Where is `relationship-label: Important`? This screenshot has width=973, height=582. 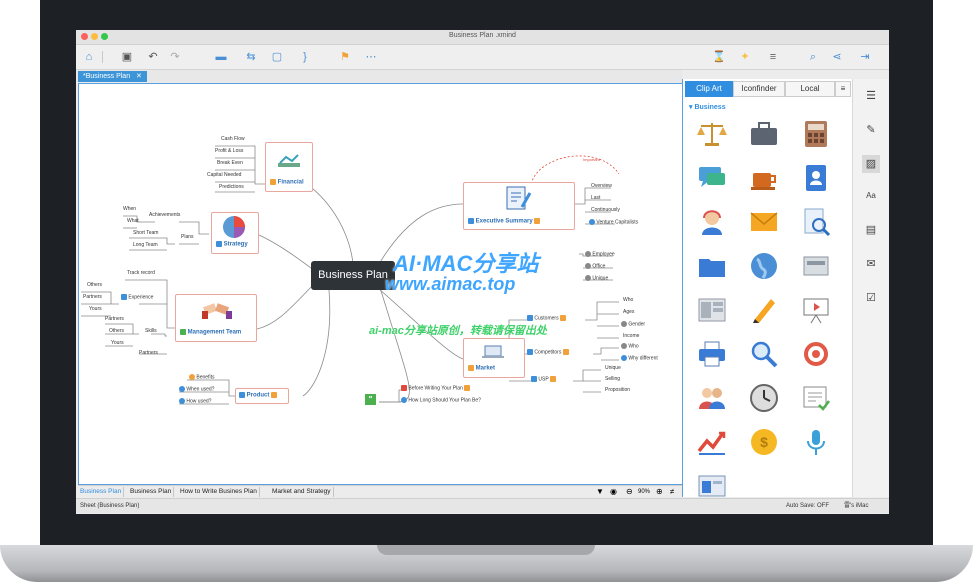
relationship-label: Important is located at coordinates (591, 159).